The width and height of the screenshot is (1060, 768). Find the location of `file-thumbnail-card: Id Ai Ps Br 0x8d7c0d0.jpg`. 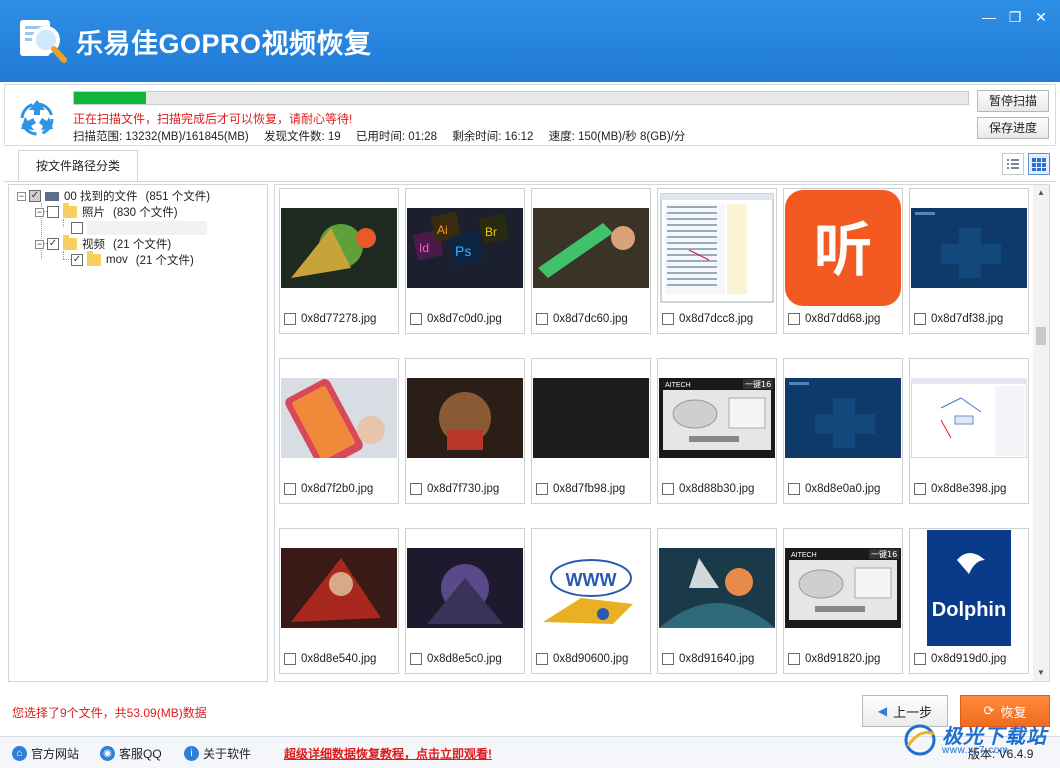

file-thumbnail-card: Id Ai Ps Br 0x8d7c0d0.jpg is located at coordinates (465, 261).